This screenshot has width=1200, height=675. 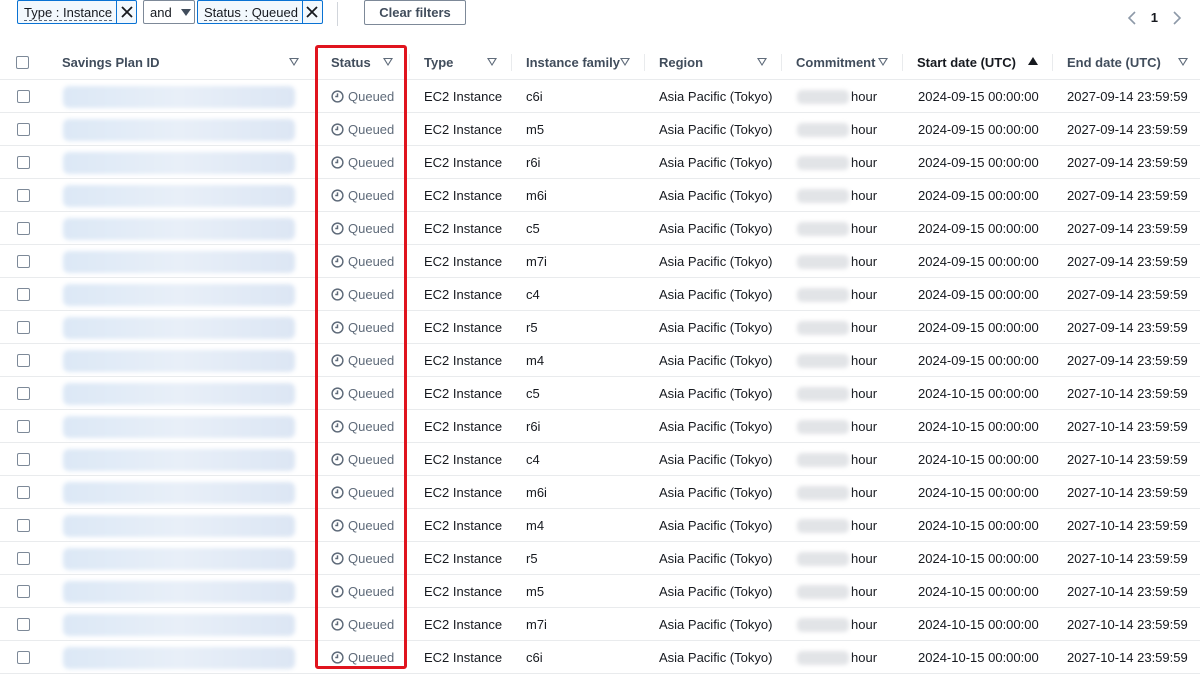 What do you see at coordinates (311, 12) in the screenshot?
I see `remove-filter-status-button` at bounding box center [311, 12].